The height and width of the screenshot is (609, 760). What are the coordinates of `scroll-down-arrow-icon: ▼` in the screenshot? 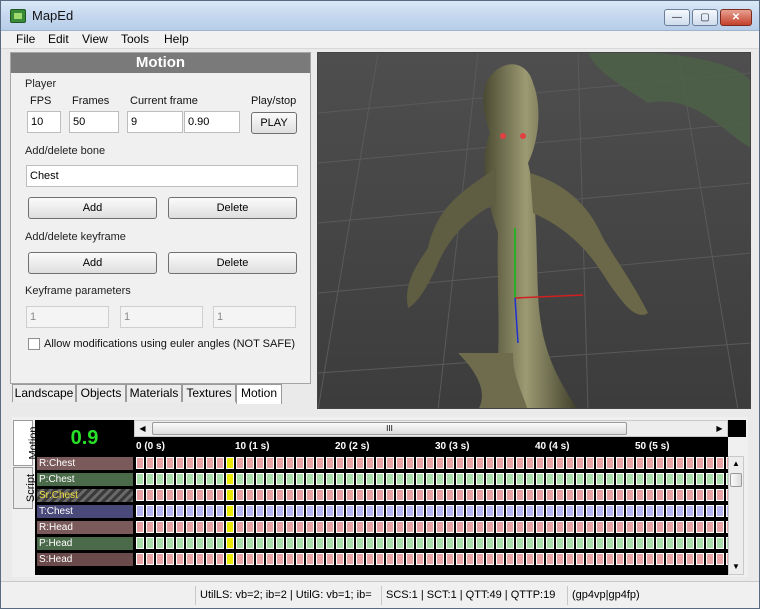 It's located at (736, 567).